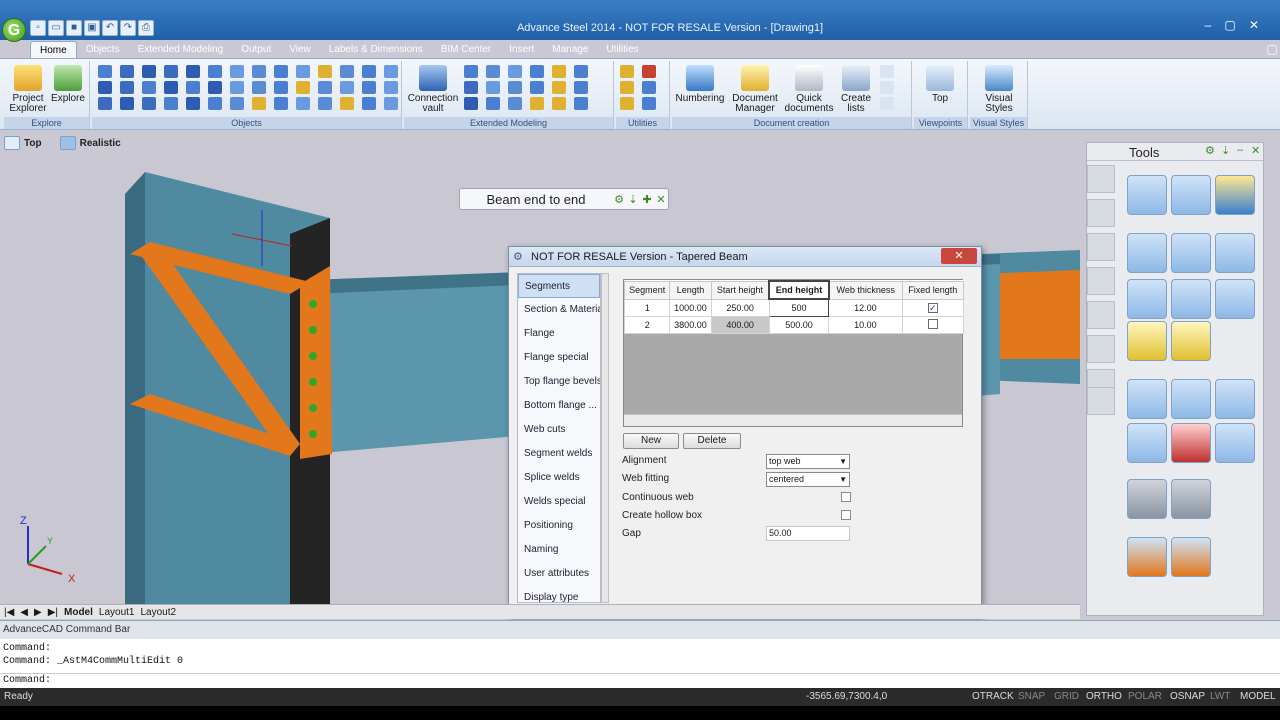  What do you see at coordinates (581, 103) in the screenshot?
I see `library-icon` at bounding box center [581, 103].